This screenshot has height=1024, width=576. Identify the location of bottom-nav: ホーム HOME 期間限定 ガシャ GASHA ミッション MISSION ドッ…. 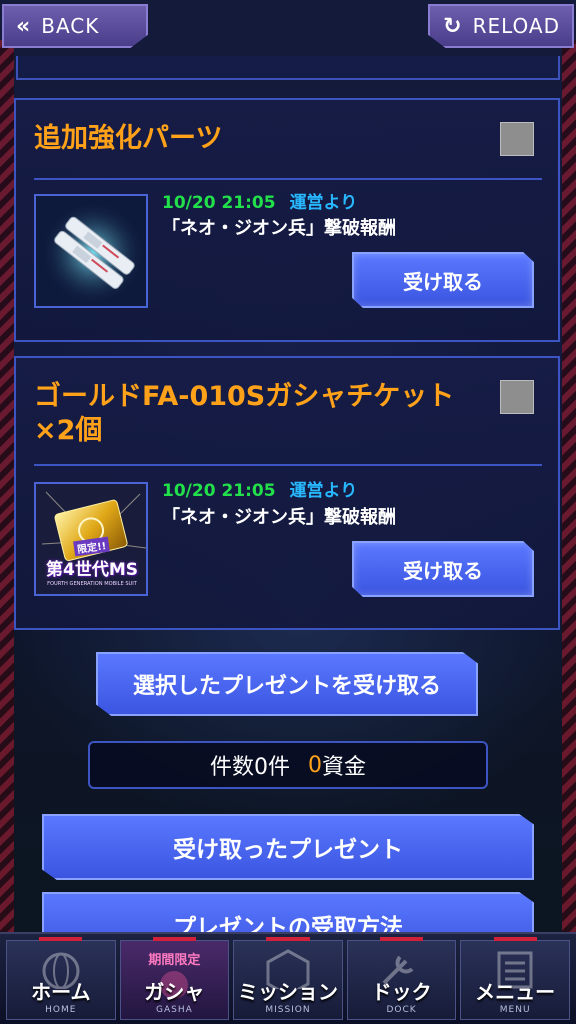
(288, 978).